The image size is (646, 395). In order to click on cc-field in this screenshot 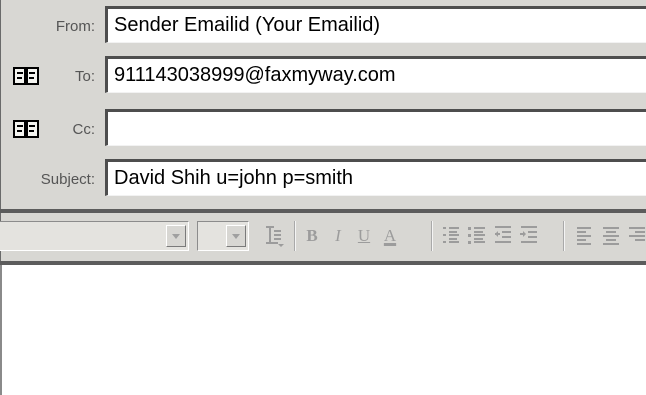, I will do `click(375, 127)`.